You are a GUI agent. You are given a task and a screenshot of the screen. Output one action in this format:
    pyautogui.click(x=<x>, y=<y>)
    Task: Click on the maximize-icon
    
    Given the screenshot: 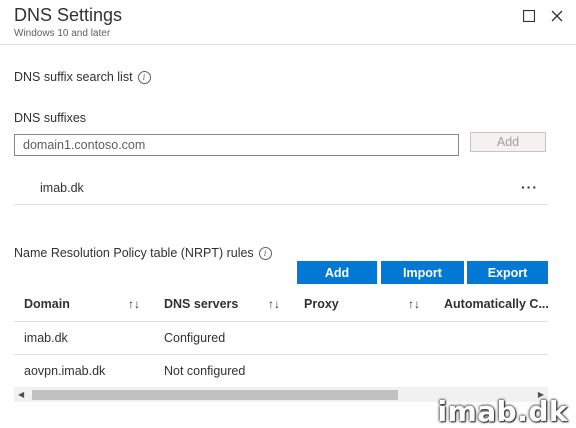 What is the action you would take?
    pyautogui.click(x=529, y=16)
    